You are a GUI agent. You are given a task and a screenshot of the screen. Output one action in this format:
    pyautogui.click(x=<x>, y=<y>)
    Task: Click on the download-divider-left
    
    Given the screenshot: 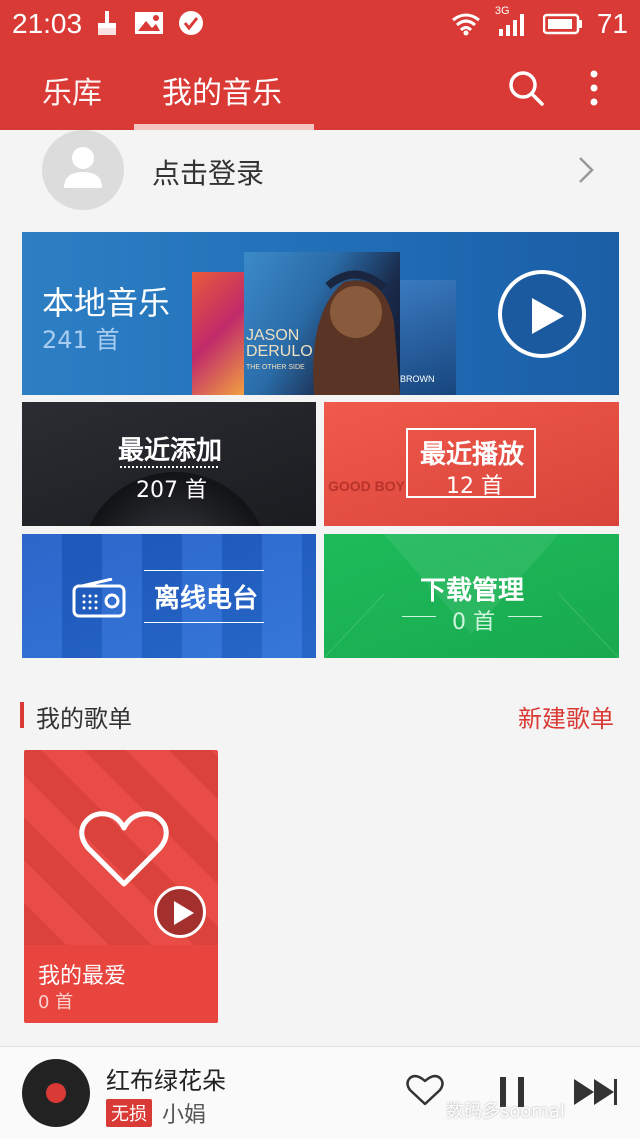 What is the action you would take?
    pyautogui.click(x=419, y=616)
    